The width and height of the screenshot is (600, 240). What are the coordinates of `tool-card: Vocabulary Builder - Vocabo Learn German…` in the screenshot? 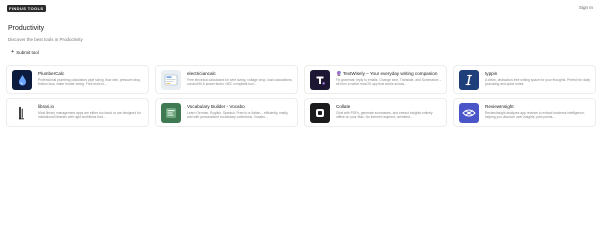 It's located at (226, 112).